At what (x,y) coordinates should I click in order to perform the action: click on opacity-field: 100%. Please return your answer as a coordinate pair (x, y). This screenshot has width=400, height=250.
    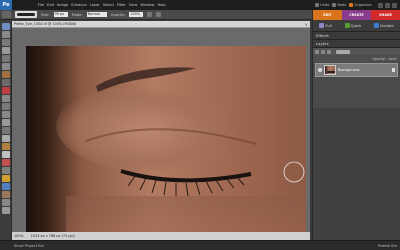
    Looking at the image, I should click on (136, 14).